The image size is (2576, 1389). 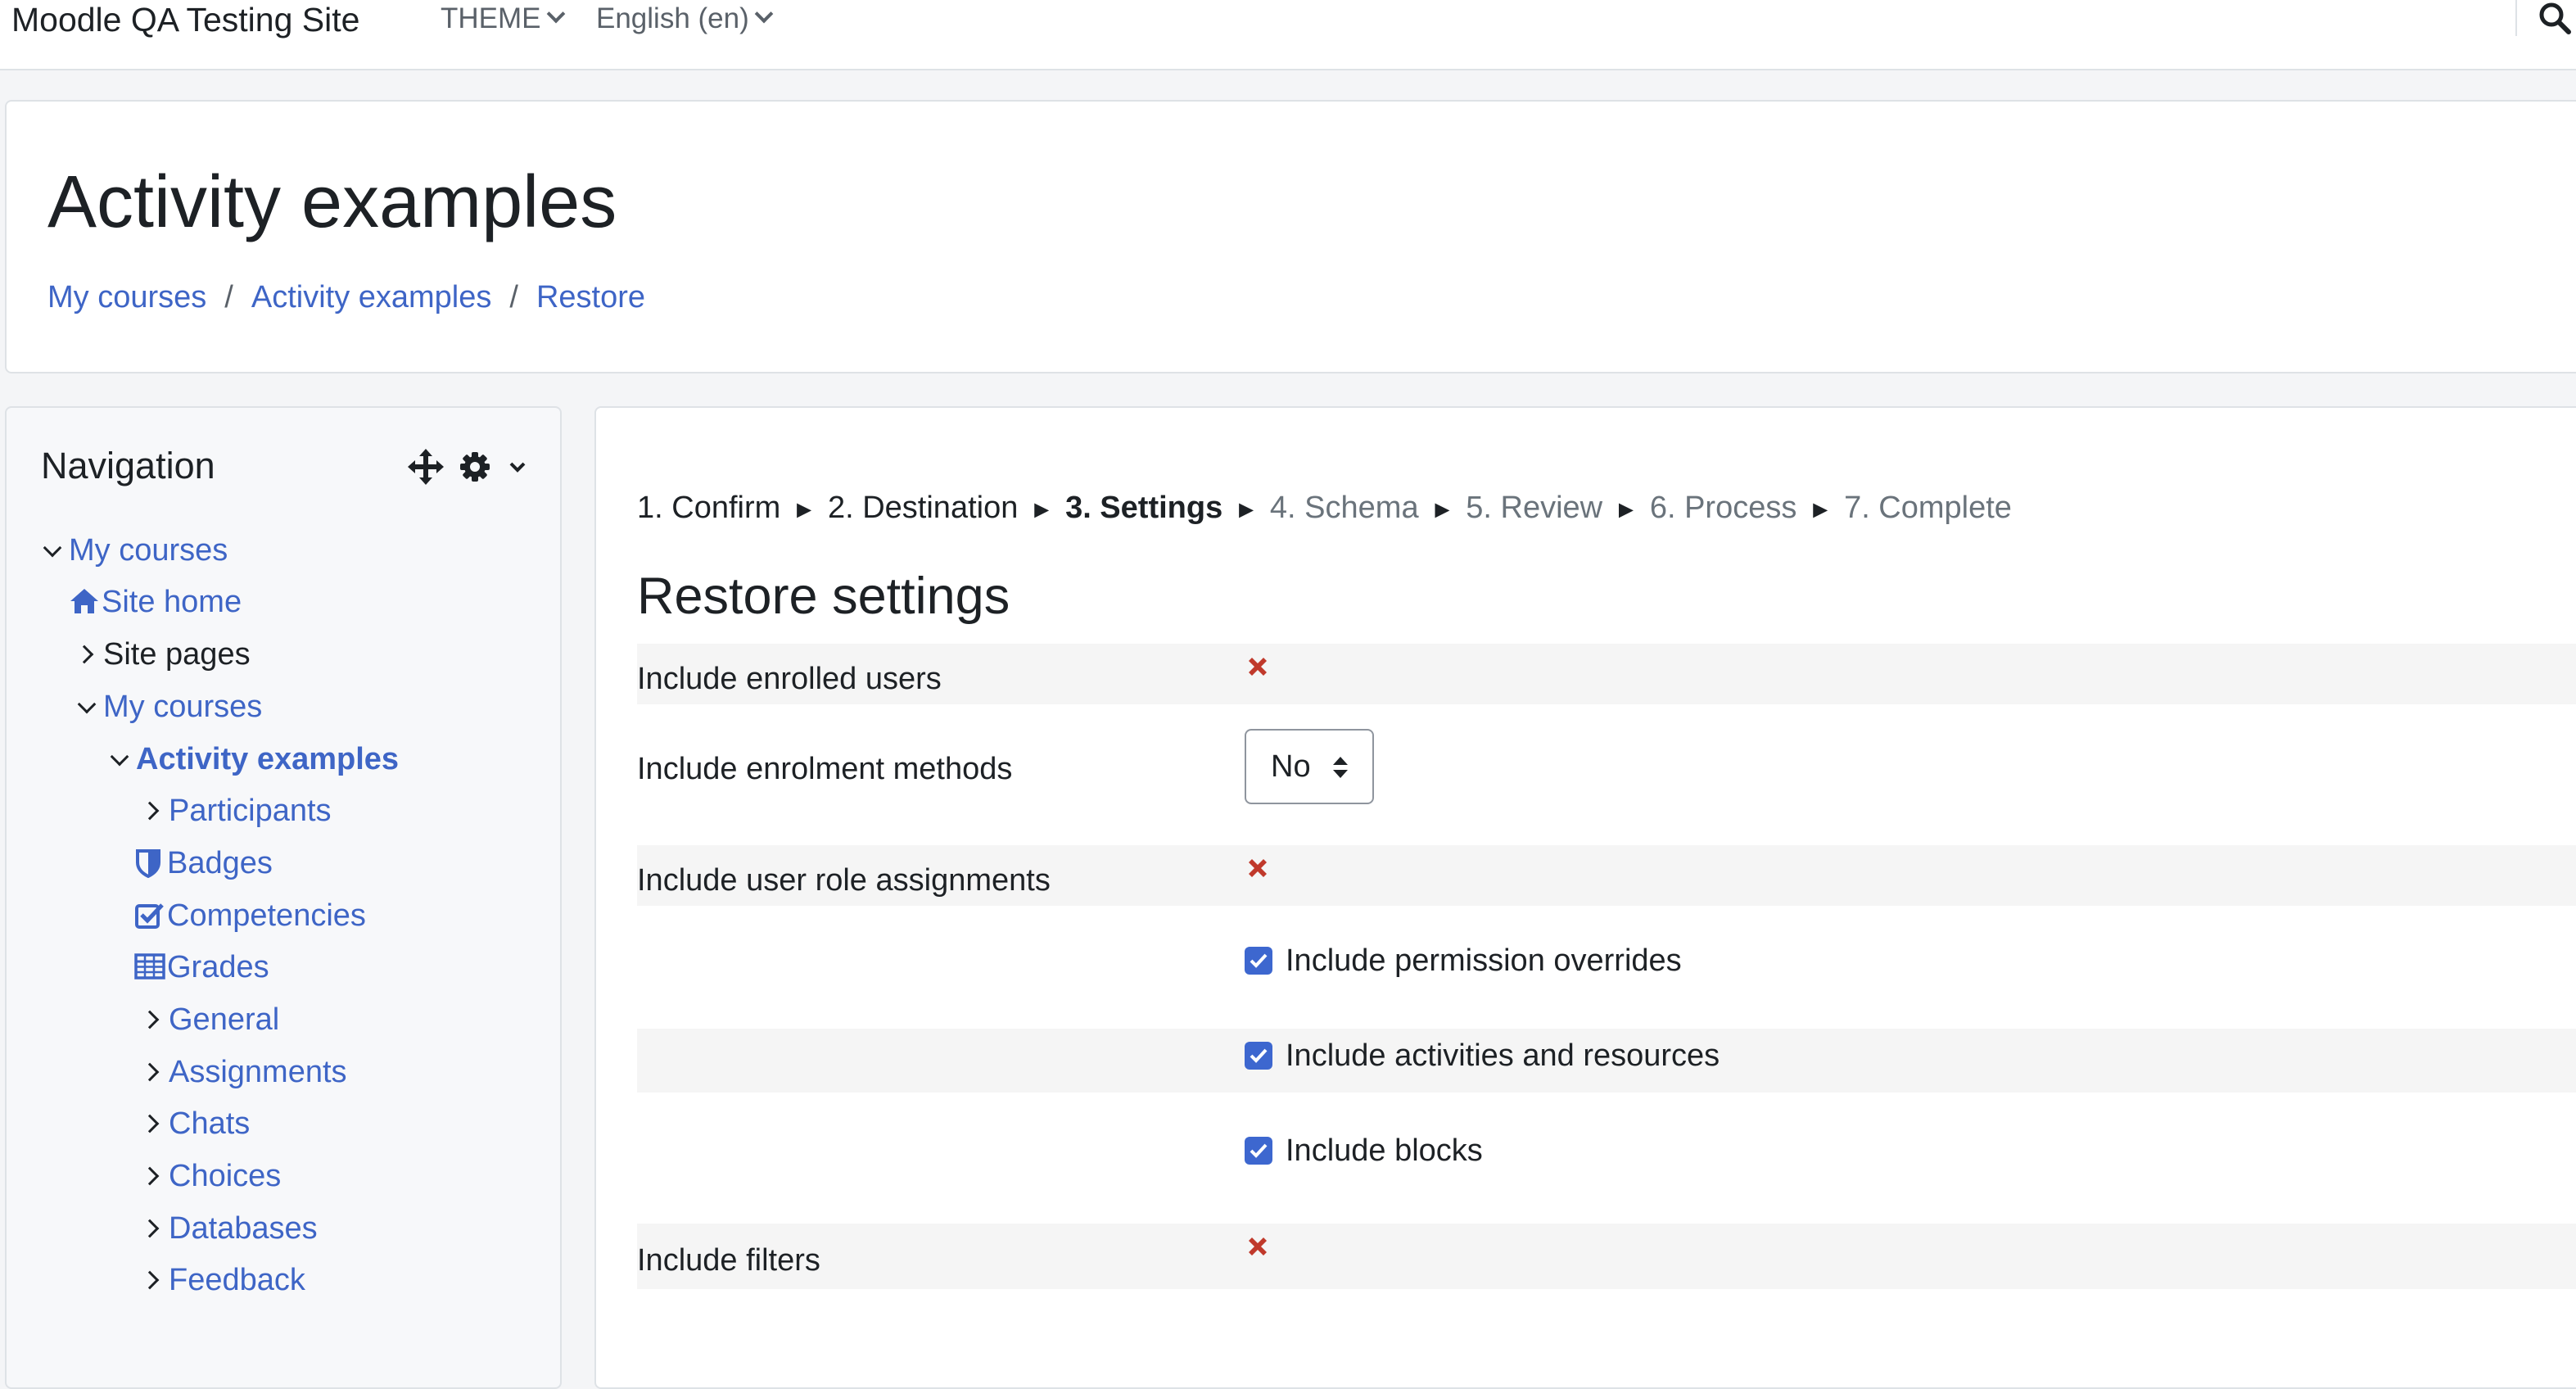 I want to click on restore-settings-heading: Restore settings, so click(x=823, y=596).